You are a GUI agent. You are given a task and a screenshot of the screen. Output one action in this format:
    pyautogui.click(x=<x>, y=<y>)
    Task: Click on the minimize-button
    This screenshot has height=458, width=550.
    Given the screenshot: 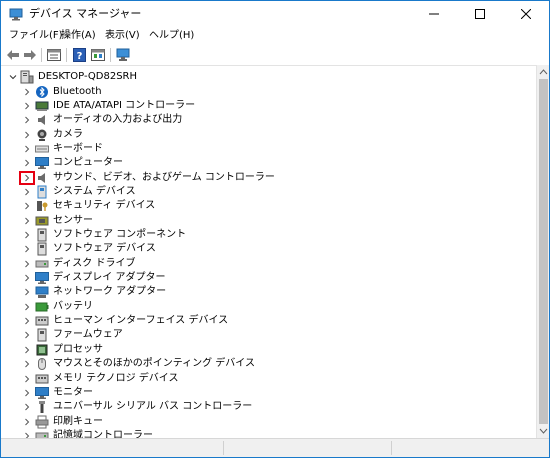 What is the action you would take?
    pyautogui.click(x=434, y=14)
    